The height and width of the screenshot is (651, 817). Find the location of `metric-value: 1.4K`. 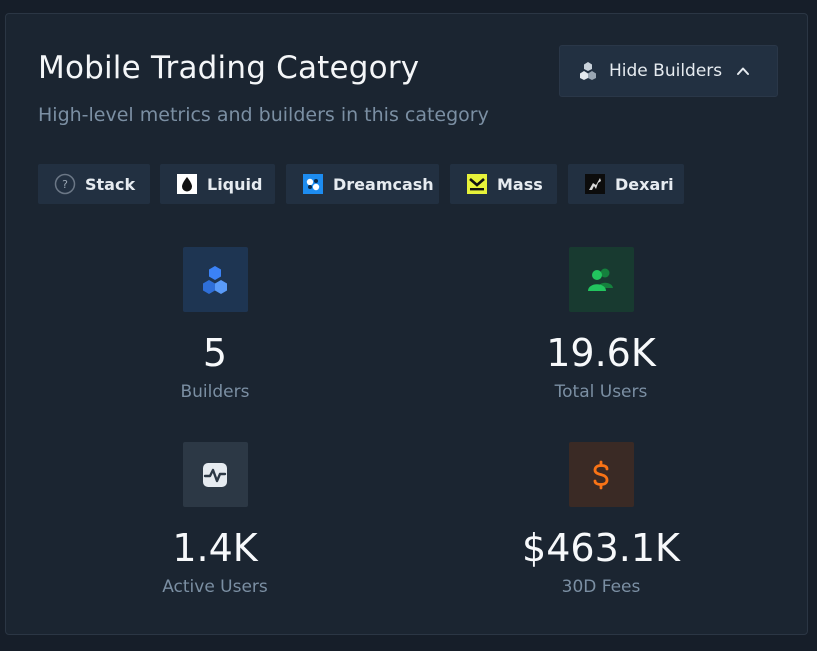

metric-value: 1.4K is located at coordinates (215, 548).